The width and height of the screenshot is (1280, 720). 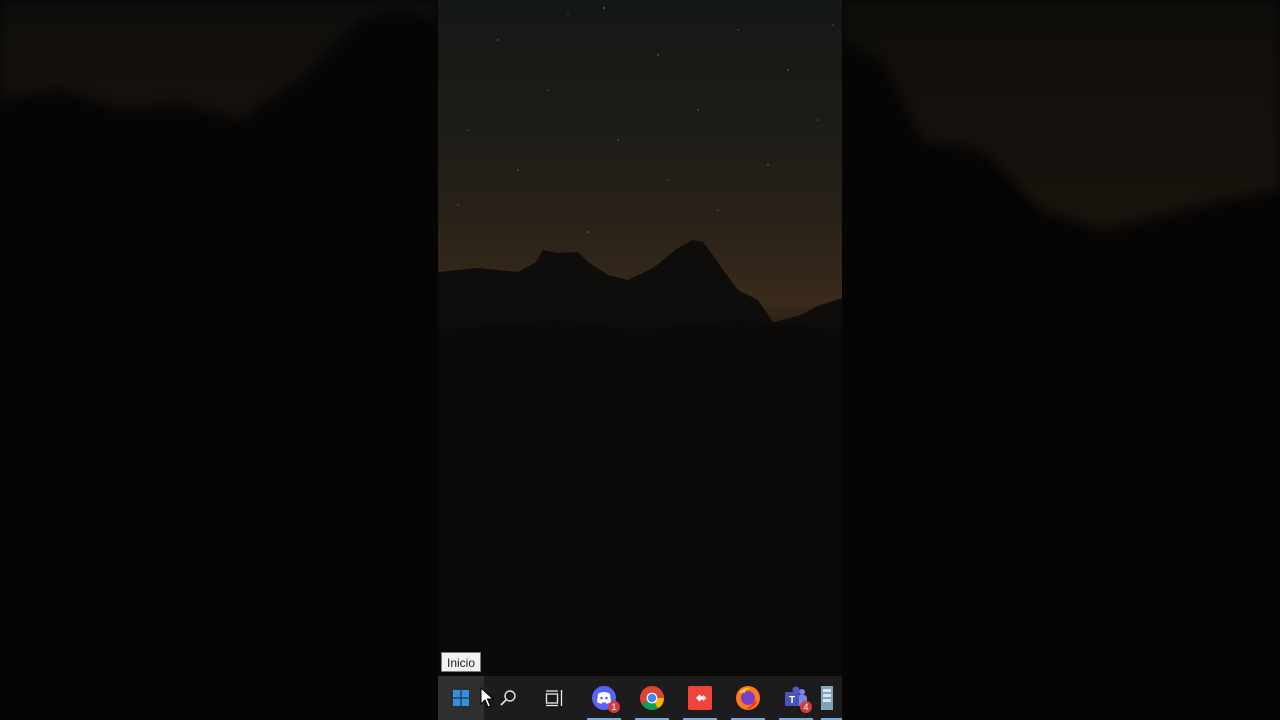 I want to click on windows-logo-icon, so click(x=461, y=698).